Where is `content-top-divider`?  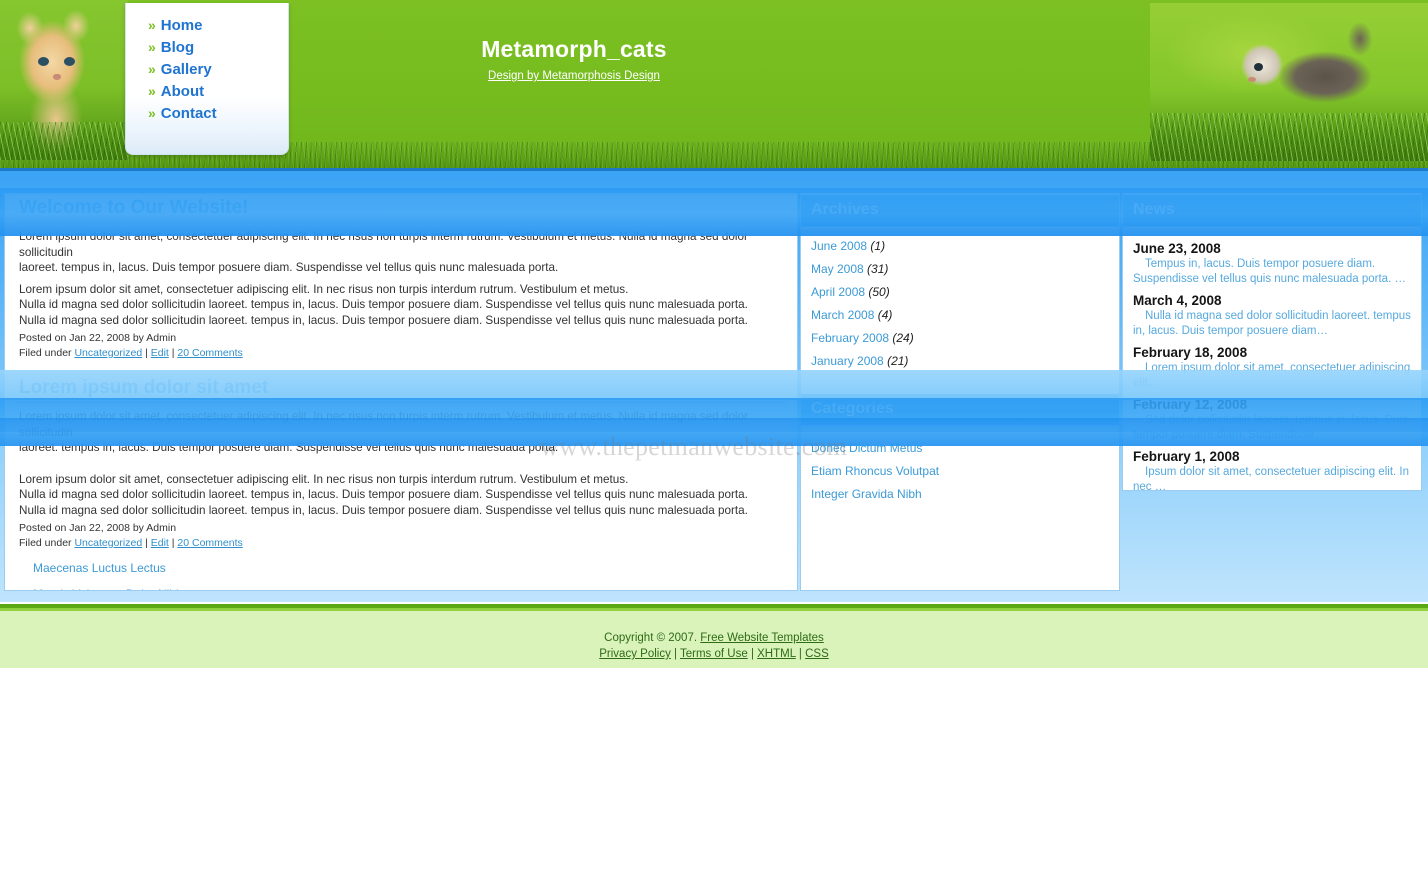 content-top-divider is located at coordinates (714, 169).